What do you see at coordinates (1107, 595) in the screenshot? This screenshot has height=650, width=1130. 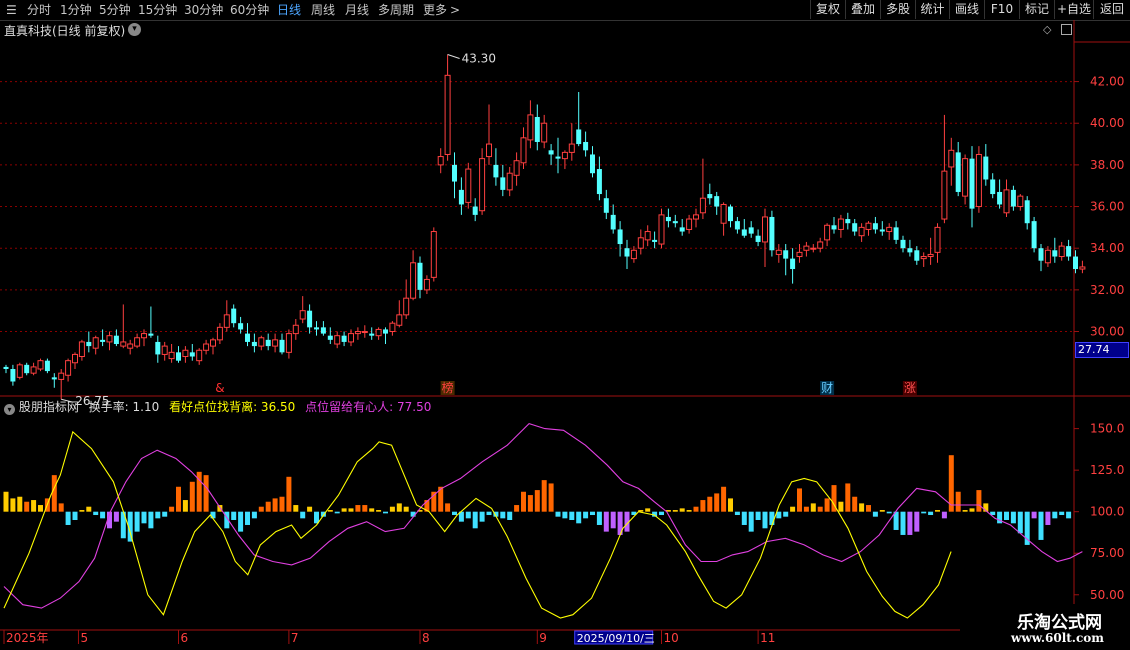 I see `indicator-tick-label: 50.00` at bounding box center [1107, 595].